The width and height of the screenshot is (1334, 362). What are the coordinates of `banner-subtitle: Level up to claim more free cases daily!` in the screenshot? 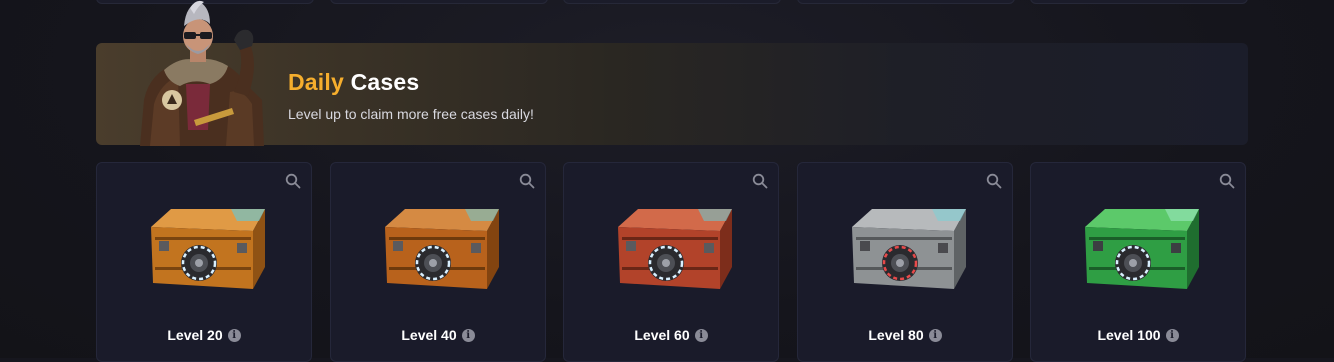 It's located at (411, 114).